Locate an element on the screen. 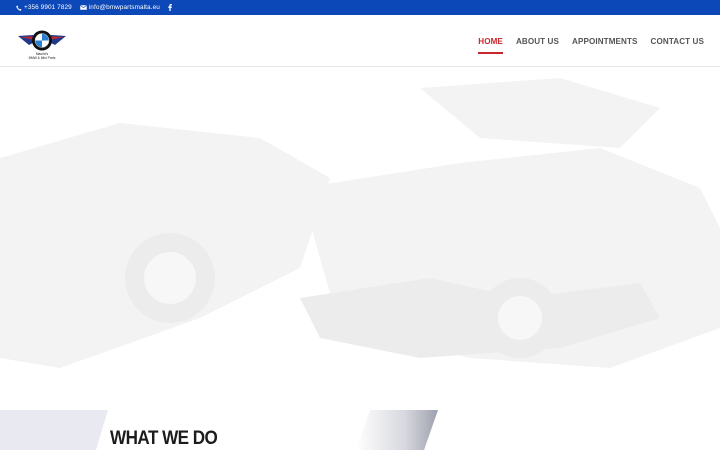  what-we-do-section: WHAT WE DO is located at coordinates (360, 430).